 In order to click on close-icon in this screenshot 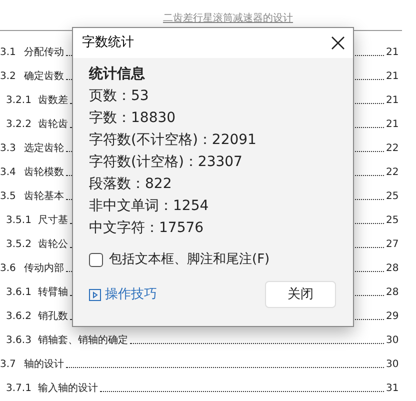, I will do `click(338, 43)`.